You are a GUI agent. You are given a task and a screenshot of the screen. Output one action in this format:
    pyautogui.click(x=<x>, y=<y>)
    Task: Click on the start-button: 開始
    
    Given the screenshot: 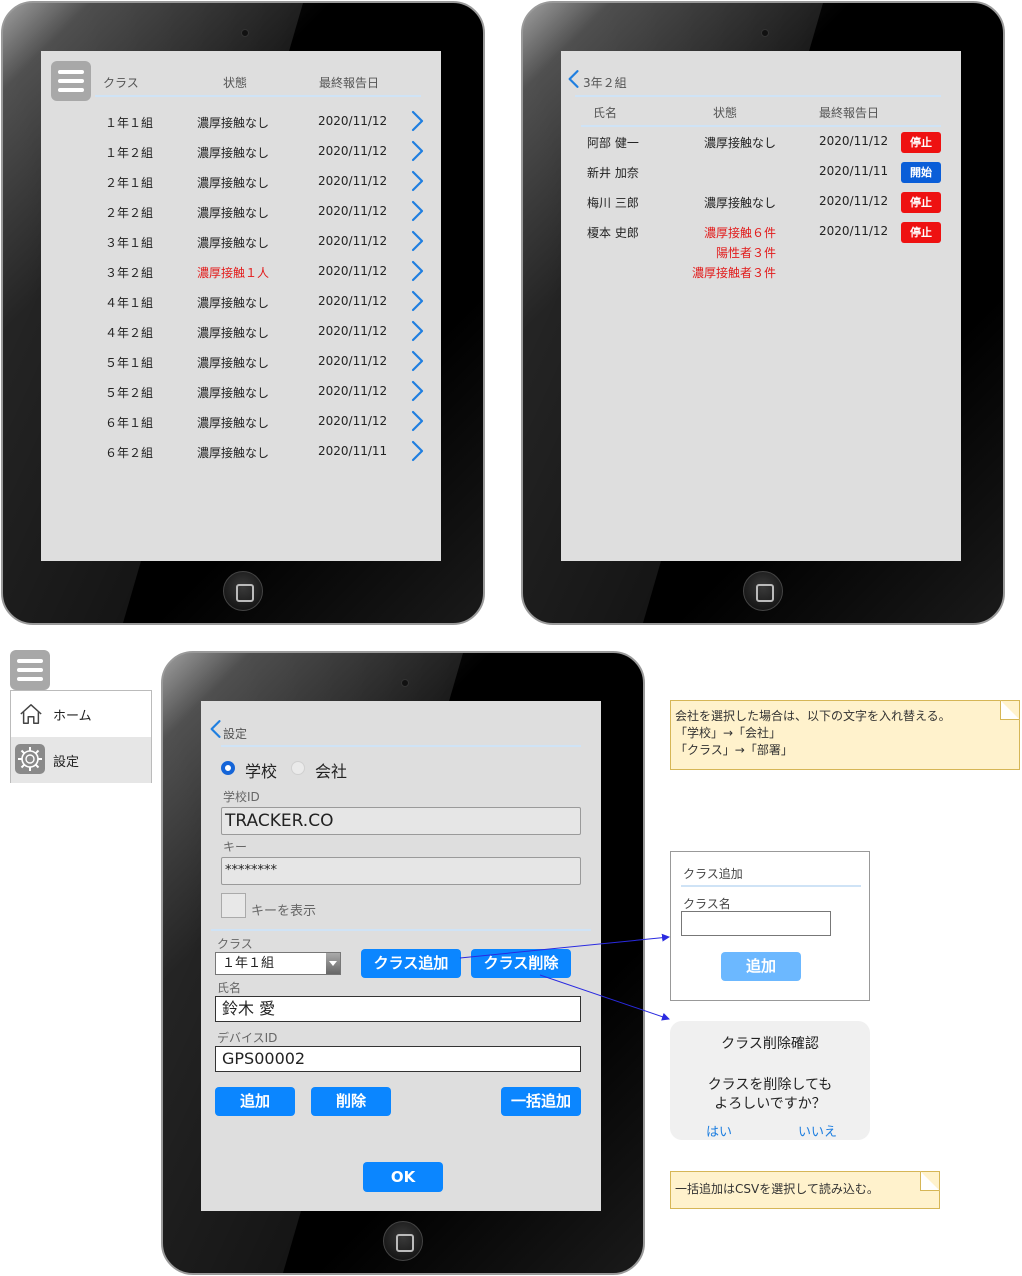 What is the action you would take?
    pyautogui.click(x=921, y=172)
    